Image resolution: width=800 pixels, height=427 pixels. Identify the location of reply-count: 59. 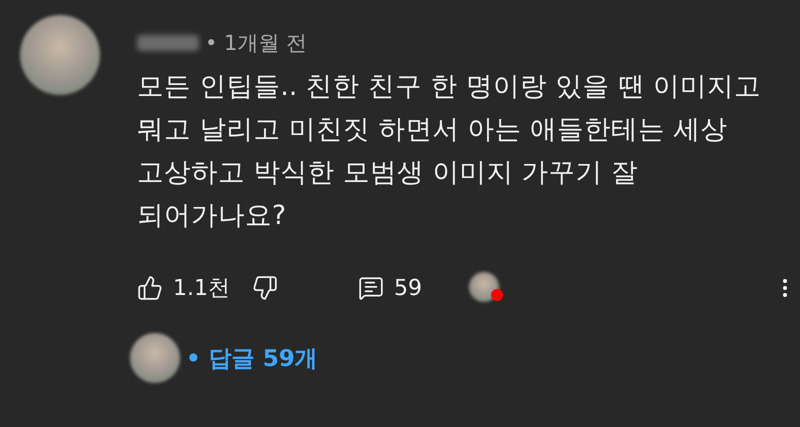
(408, 288).